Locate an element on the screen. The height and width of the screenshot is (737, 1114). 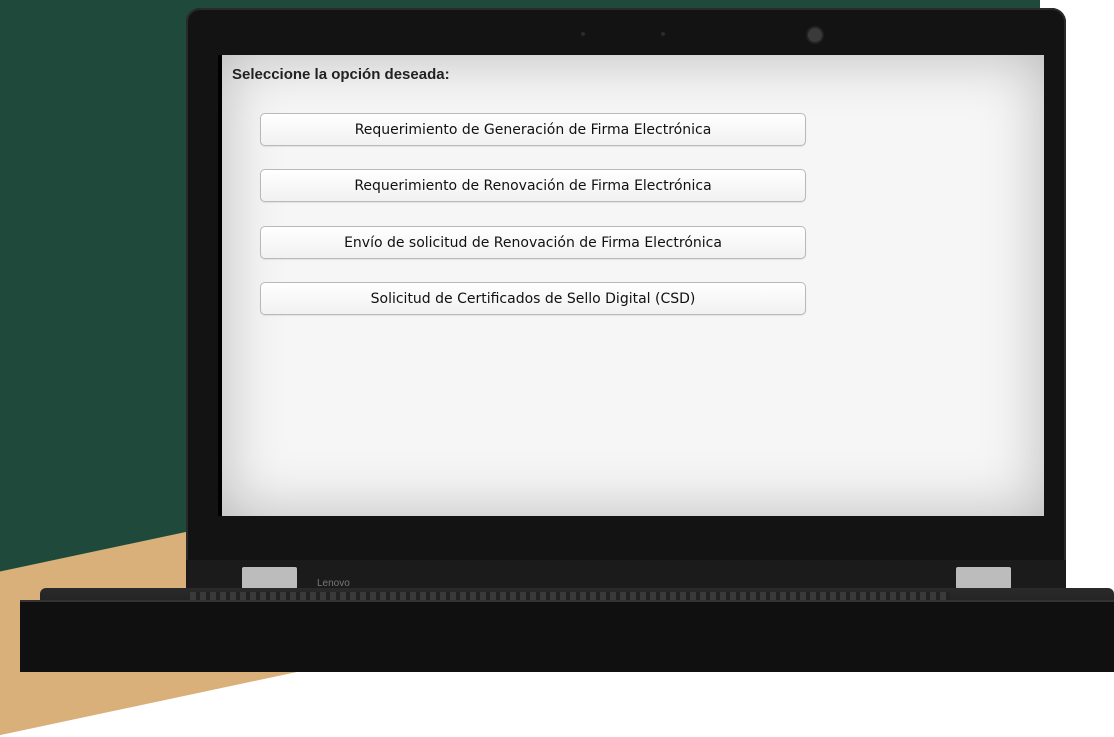
page-prompt: Seleccione la opción deseada: is located at coordinates (341, 74).